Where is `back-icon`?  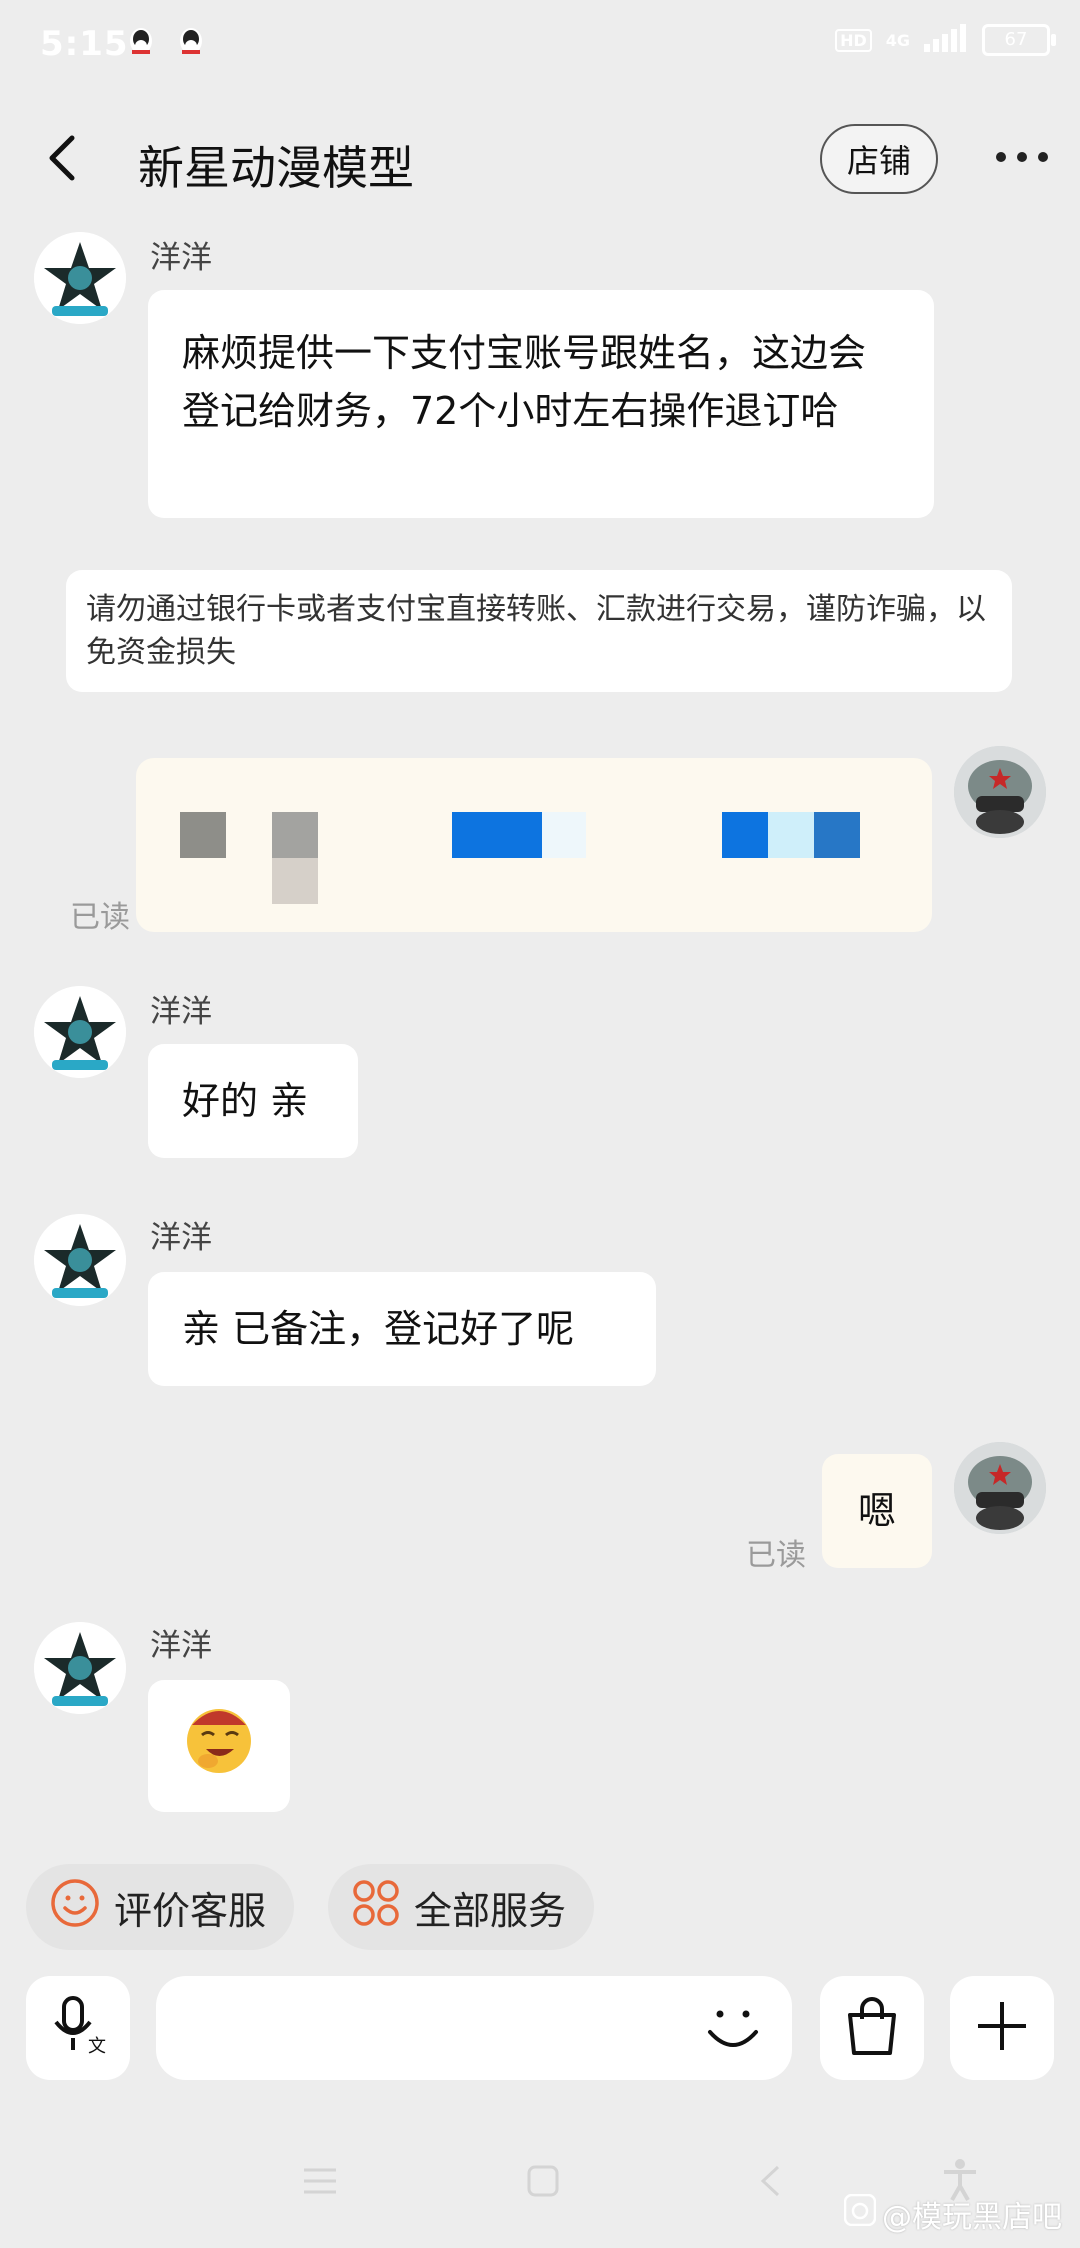
back-icon is located at coordinates (64, 158).